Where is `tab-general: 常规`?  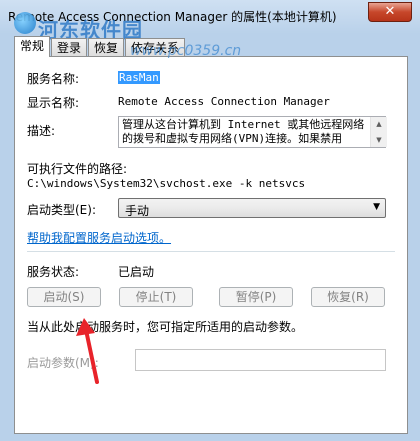
tab-general: 常规 is located at coordinates (32, 46).